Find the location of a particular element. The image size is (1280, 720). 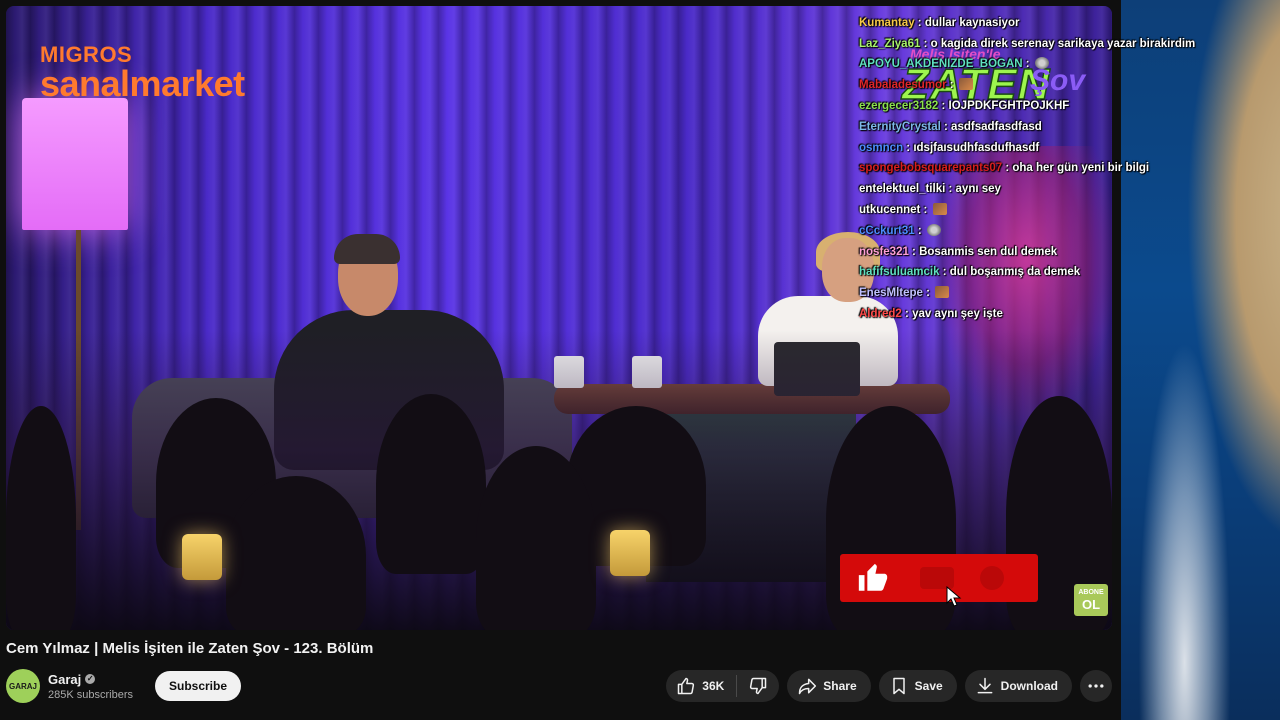

save-button: Save is located at coordinates (917, 686).